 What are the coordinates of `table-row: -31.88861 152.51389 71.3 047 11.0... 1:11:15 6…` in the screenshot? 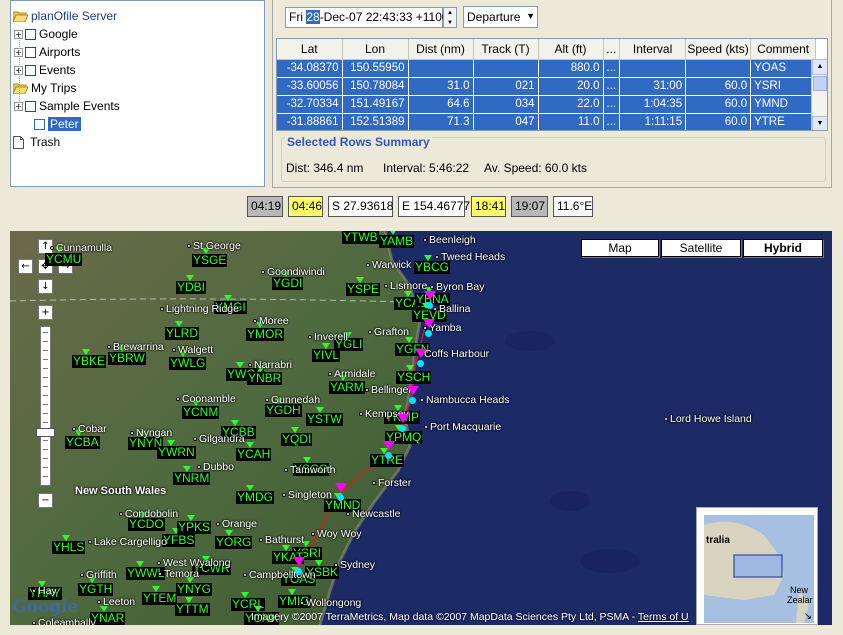 It's located at (547, 121).